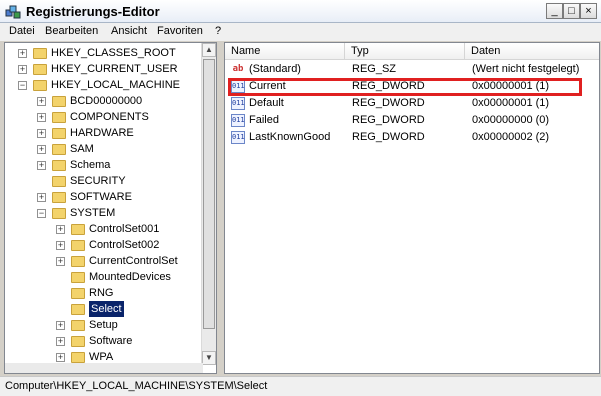 This screenshot has height=396, width=601. Describe the element at coordinates (405, 87) in the screenshot. I see `highlight-box` at that location.